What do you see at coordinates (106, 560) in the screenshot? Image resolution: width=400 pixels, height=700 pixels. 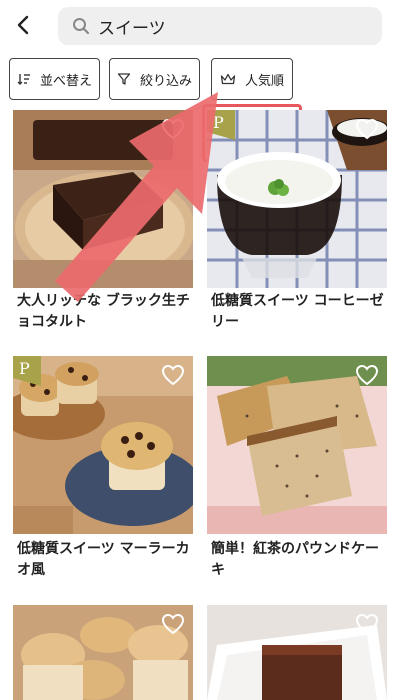 I see `recipe-title: 低糖質スイーツ マーラーカオ風` at bounding box center [106, 560].